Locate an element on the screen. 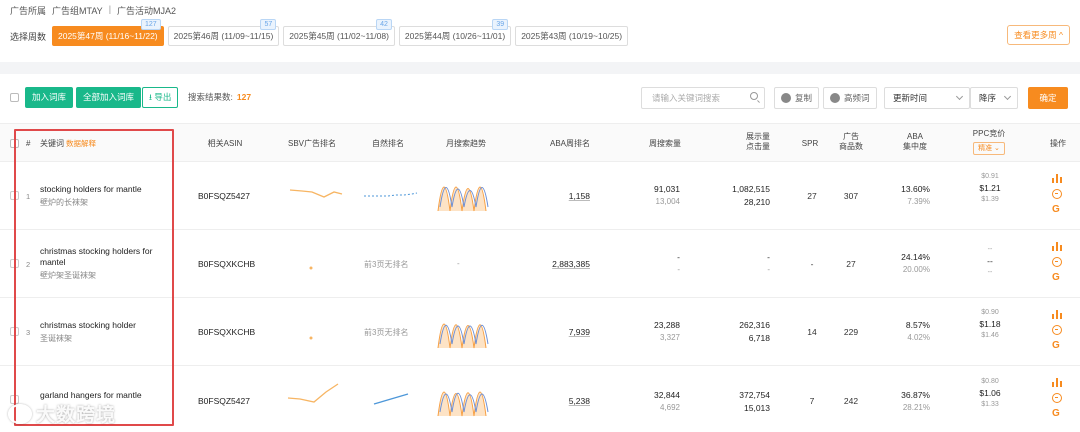 The image size is (1080, 432). watermark-logo-icon is located at coordinates (20, 413).